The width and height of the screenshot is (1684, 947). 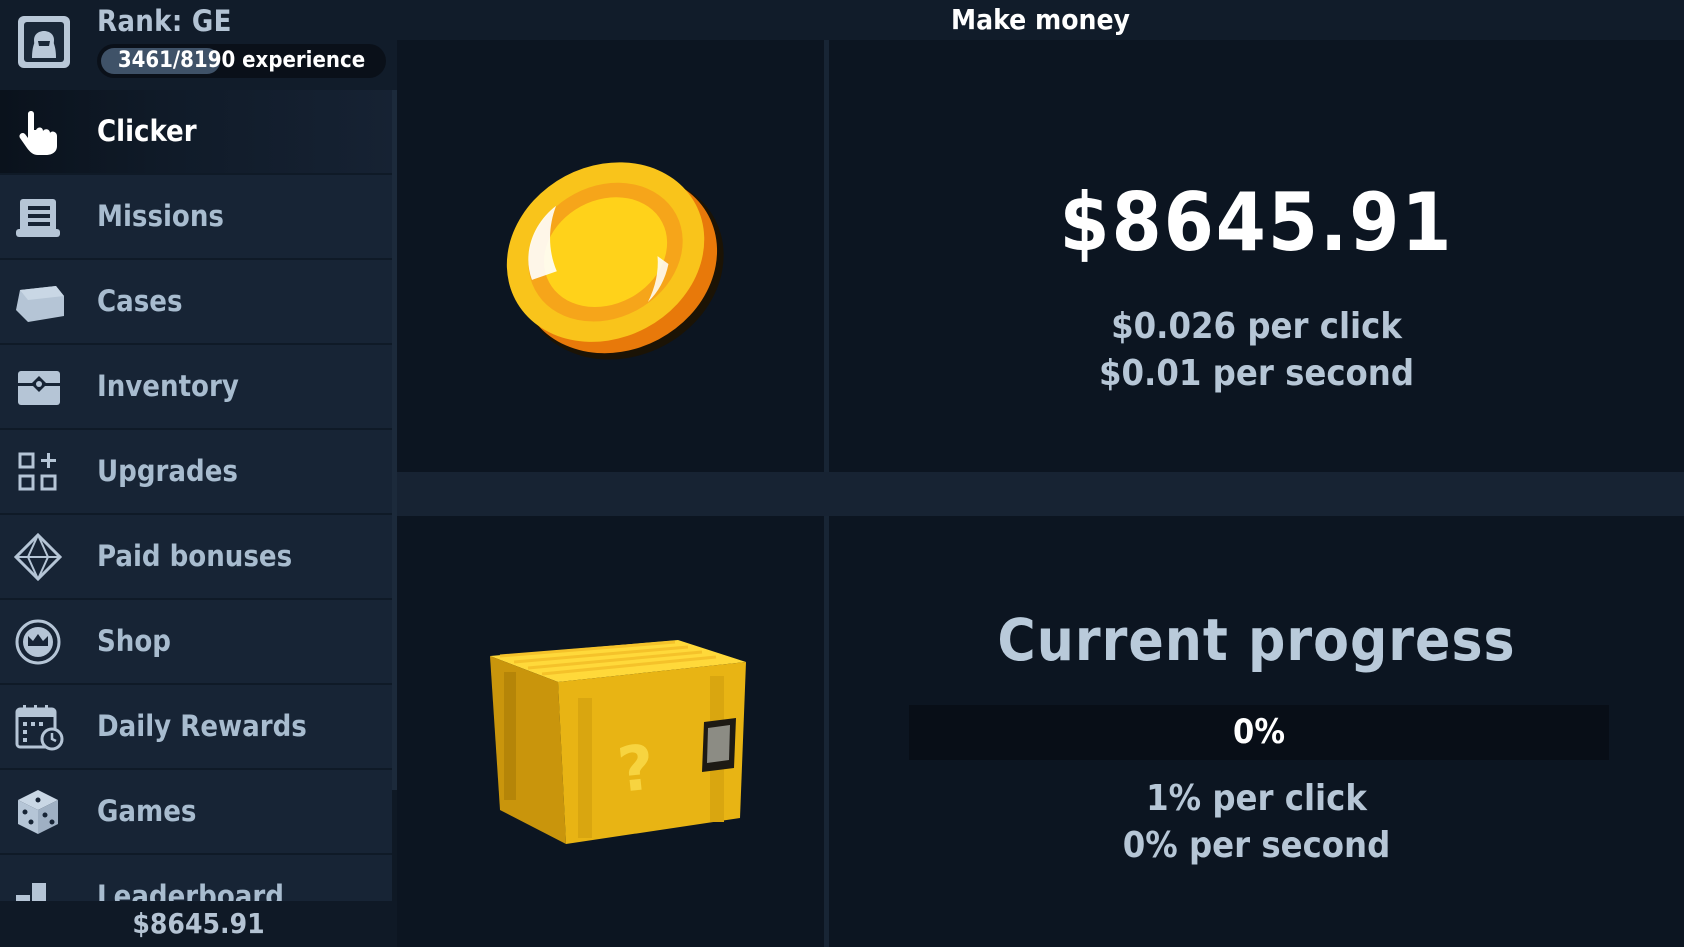 I want to click on avatar-icon, so click(x=44, y=42).